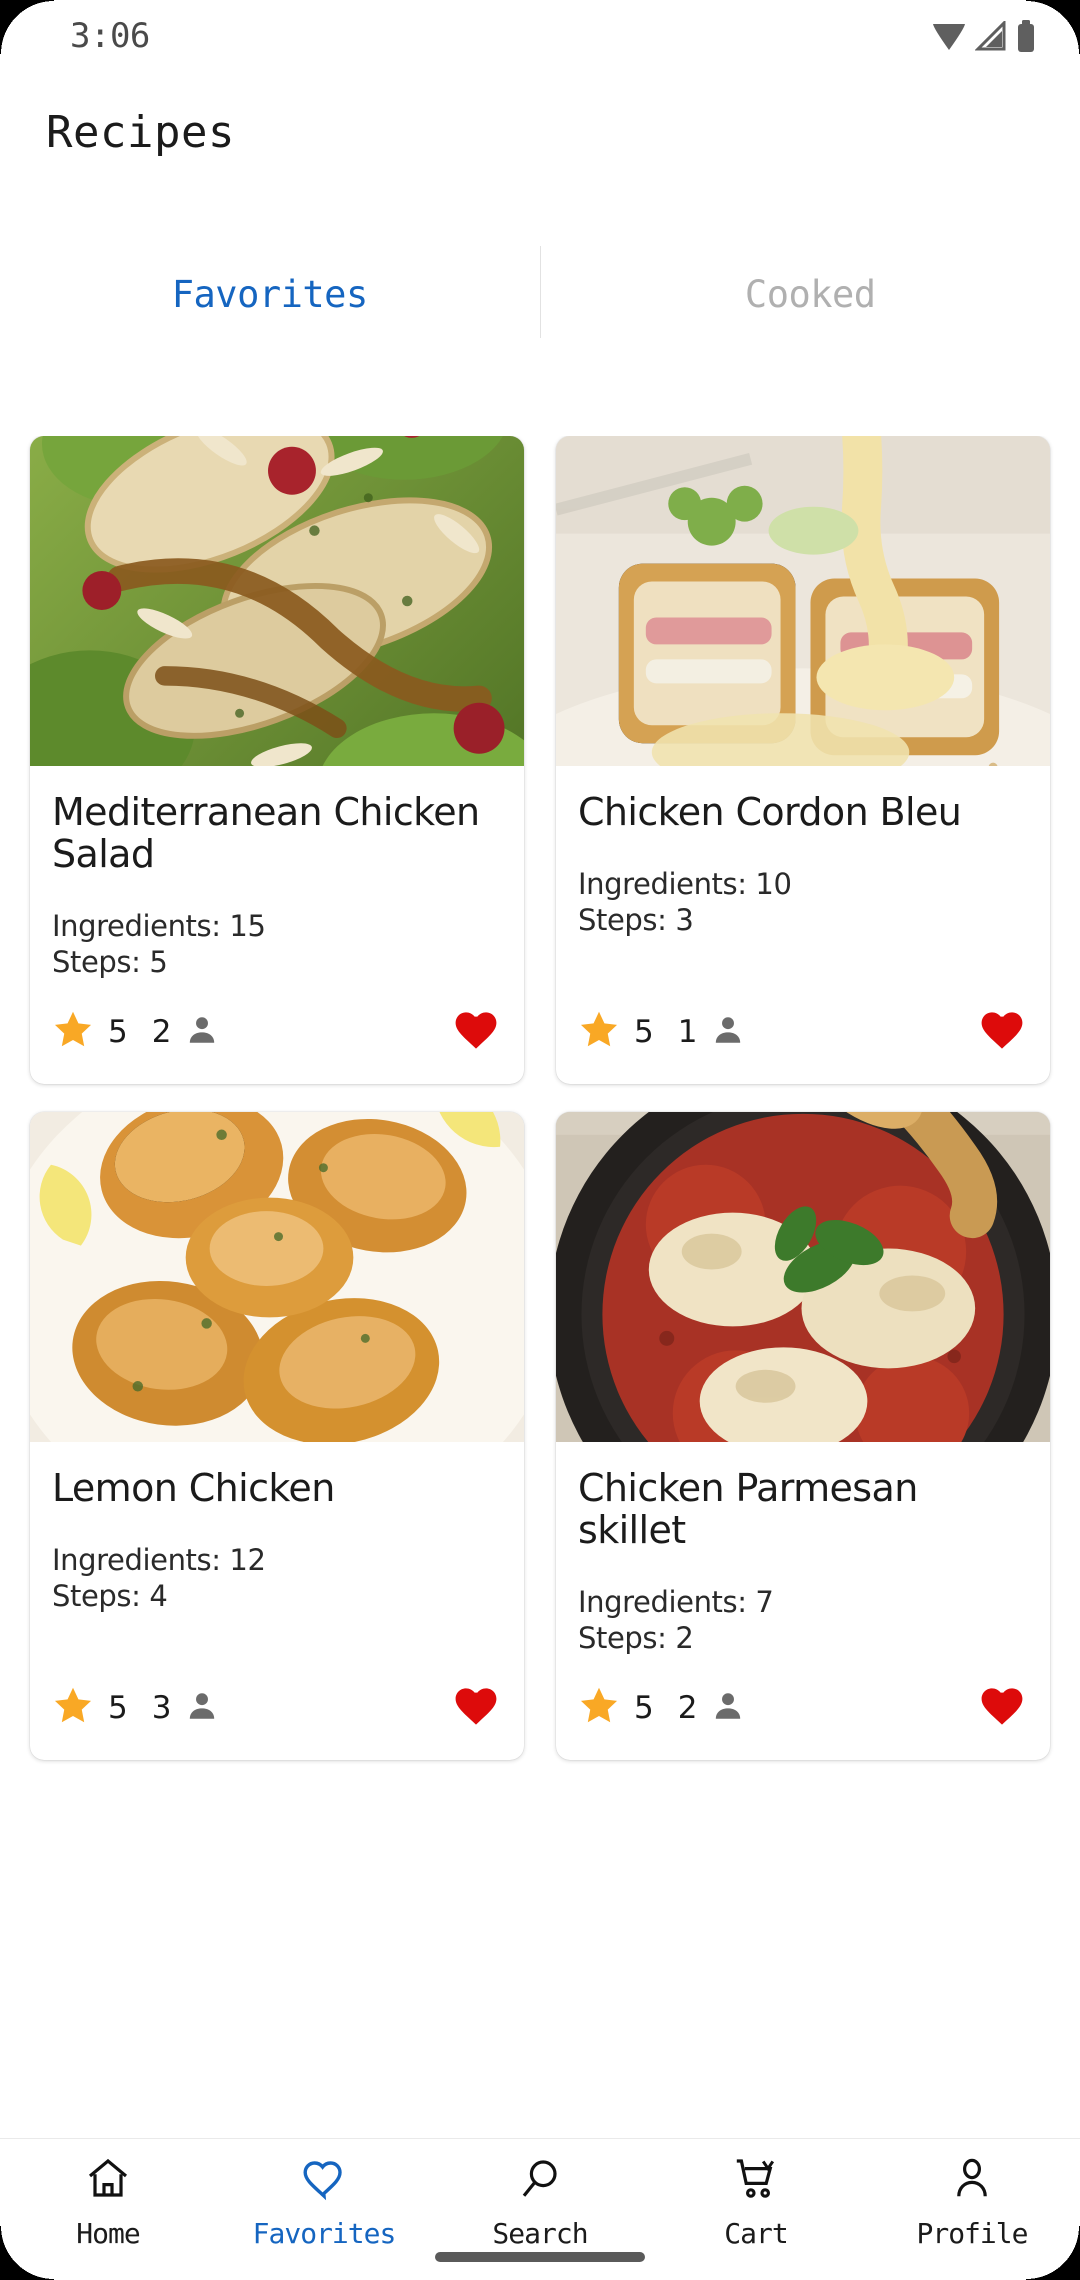 The image size is (1080, 2280). What do you see at coordinates (661, 1032) in the screenshot?
I see `rating-group: 5 1` at bounding box center [661, 1032].